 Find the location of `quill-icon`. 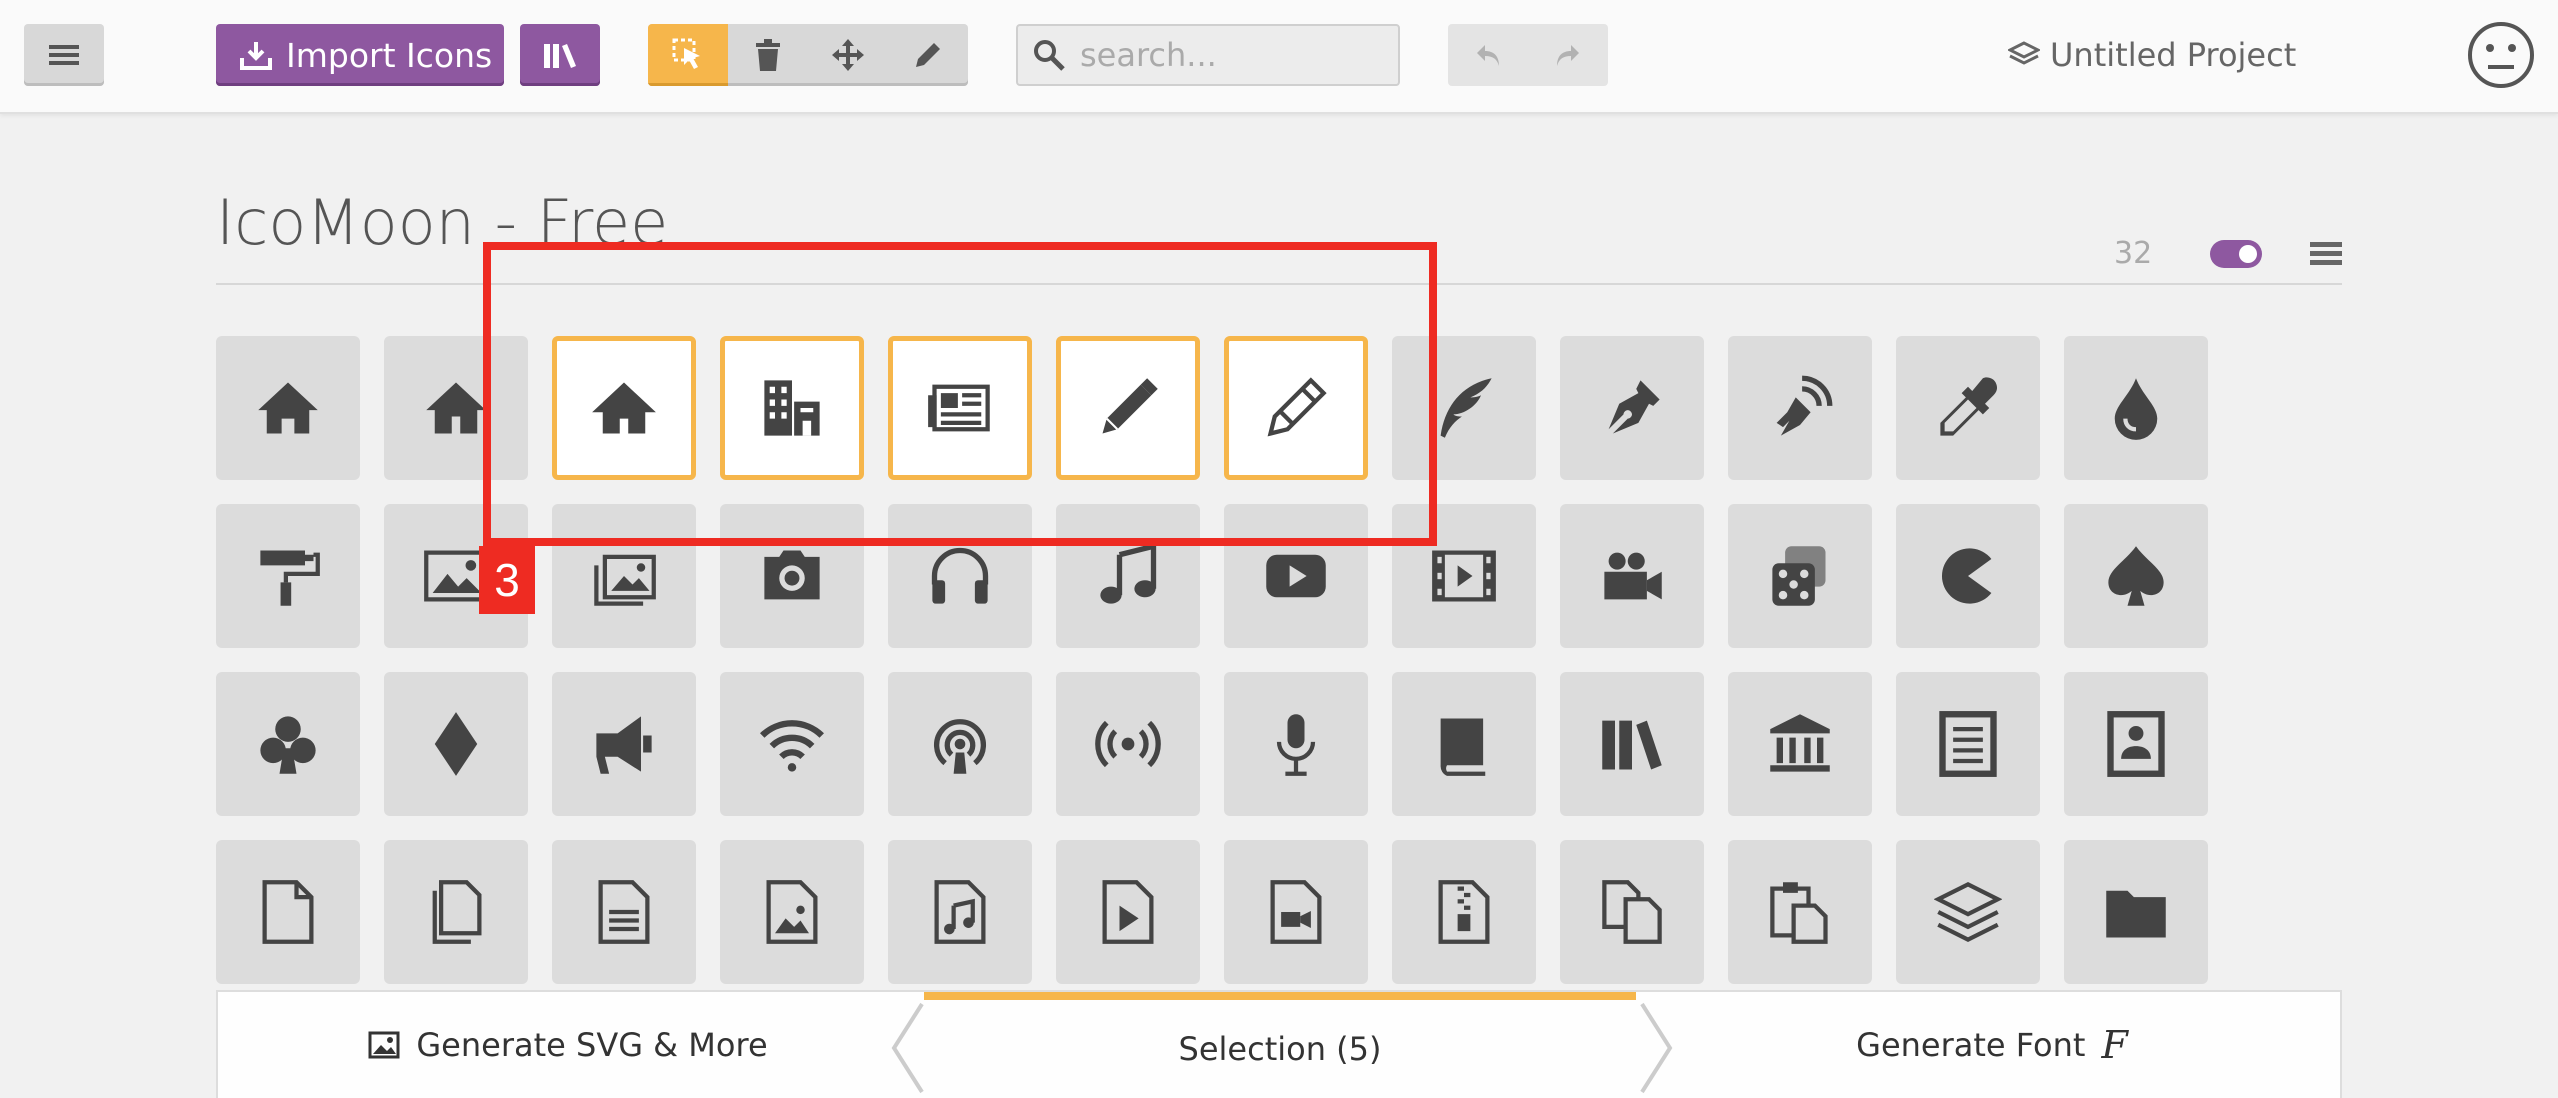

quill-icon is located at coordinates (1466, 408).